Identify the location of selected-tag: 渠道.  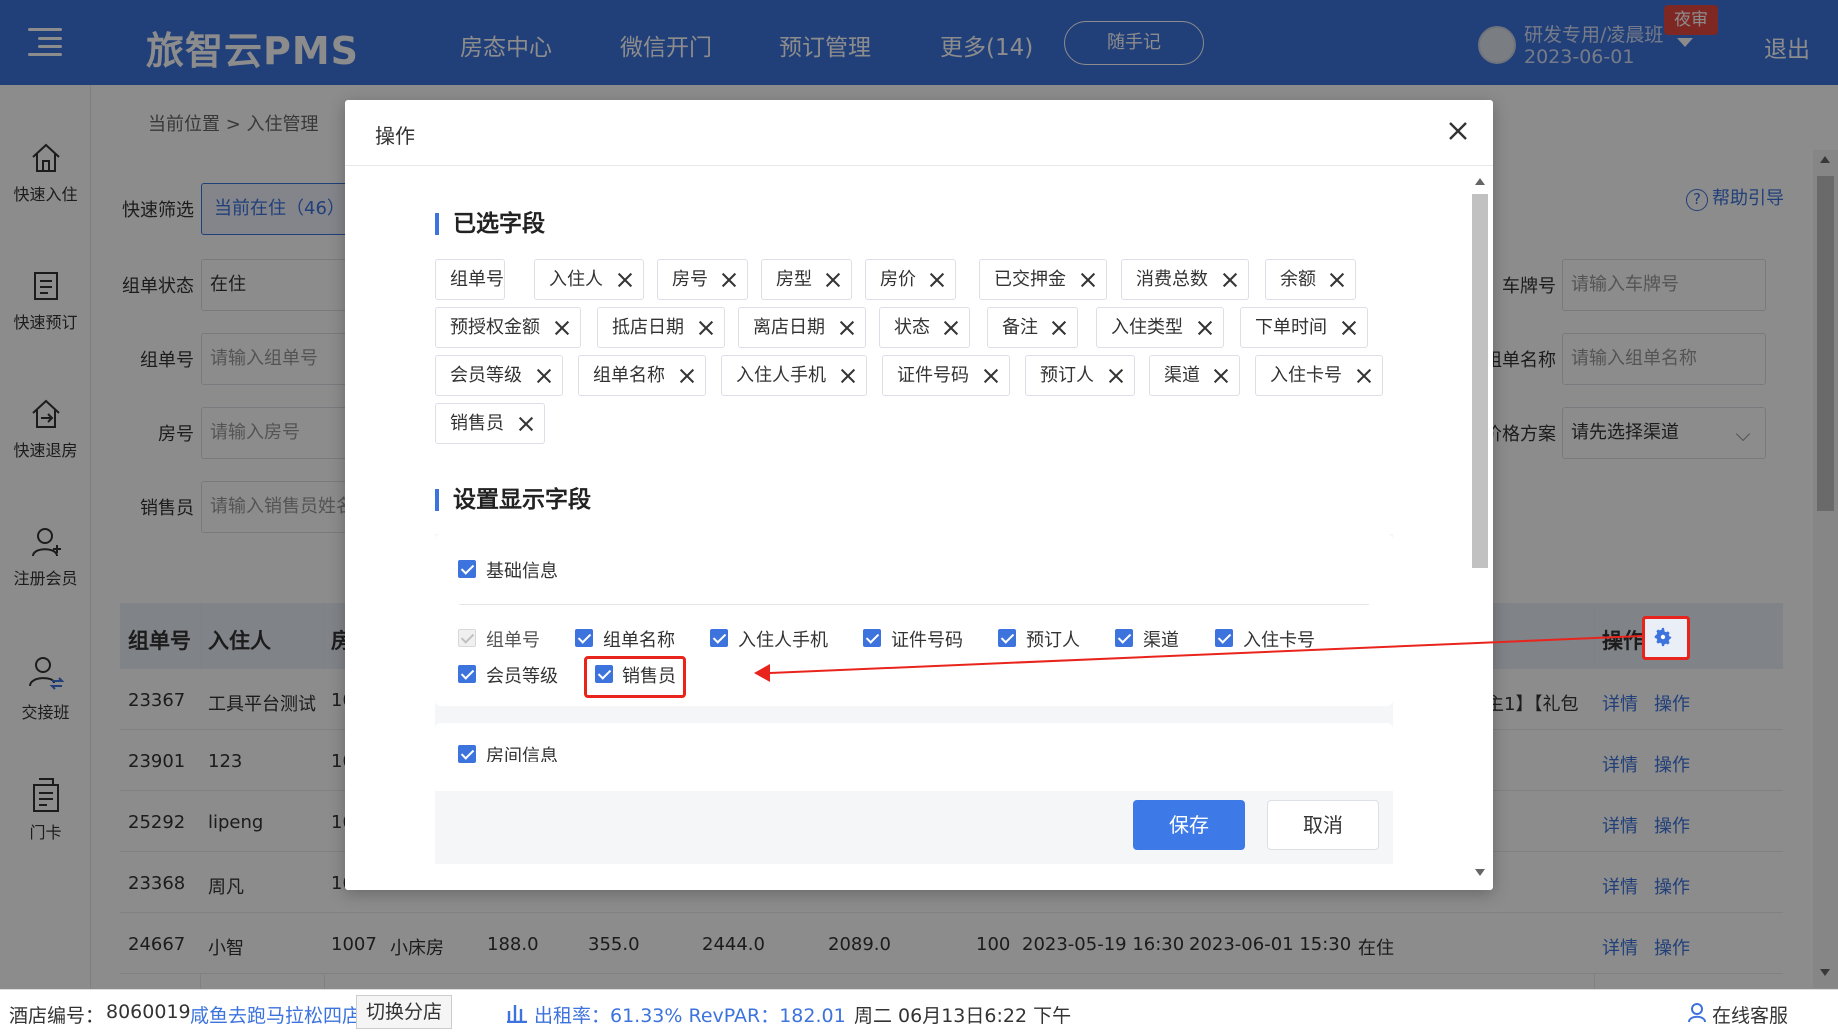
(1194, 375).